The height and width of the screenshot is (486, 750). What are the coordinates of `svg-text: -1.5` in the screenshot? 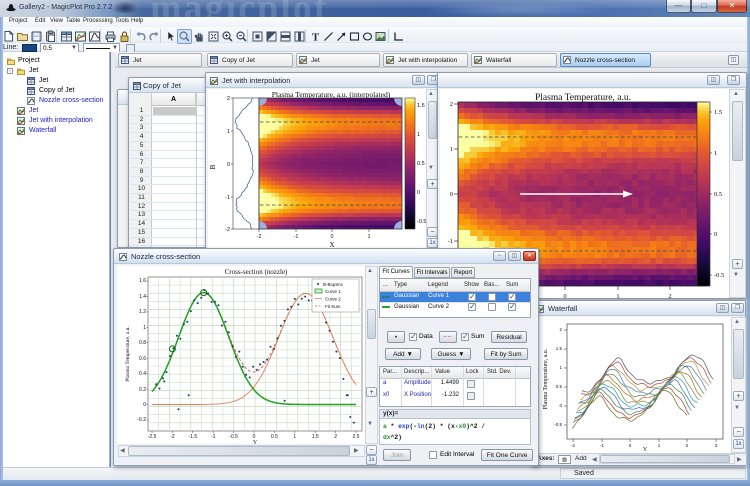 It's located at (192, 437).